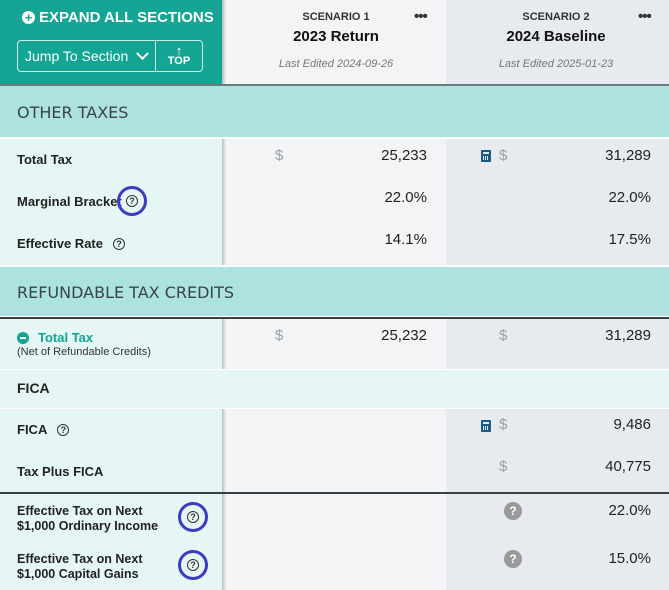 This screenshot has width=669, height=590. What do you see at coordinates (336, 64) in the screenshot?
I see `scenario-1-last-edited: Last Edited 2024-09-26` at bounding box center [336, 64].